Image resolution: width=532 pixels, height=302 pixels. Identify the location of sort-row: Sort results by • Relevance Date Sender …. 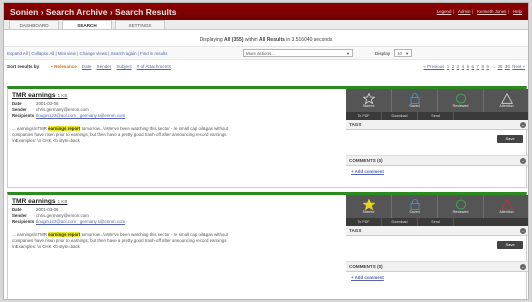
(266, 66).